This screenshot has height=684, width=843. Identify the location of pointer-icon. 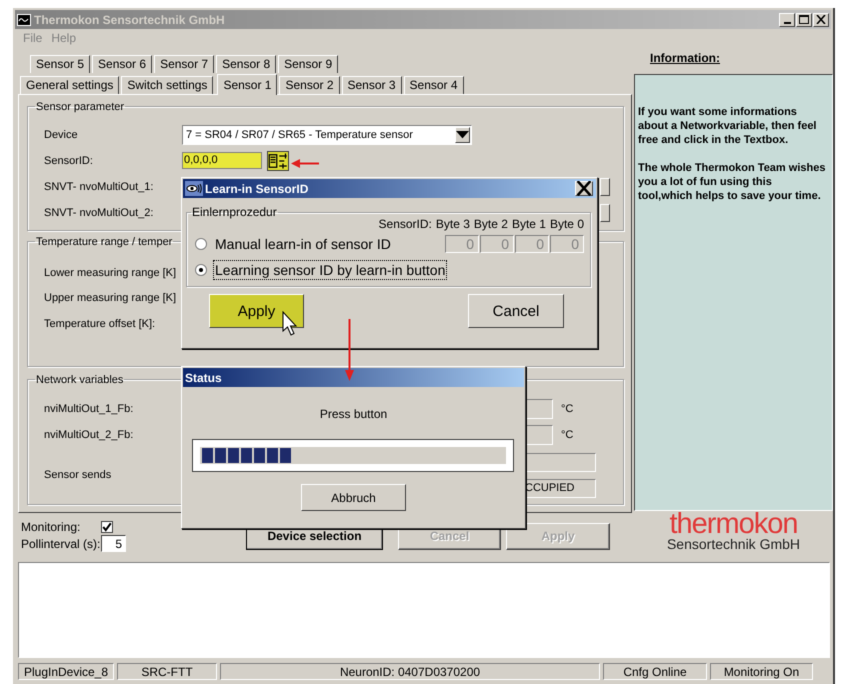
(291, 324).